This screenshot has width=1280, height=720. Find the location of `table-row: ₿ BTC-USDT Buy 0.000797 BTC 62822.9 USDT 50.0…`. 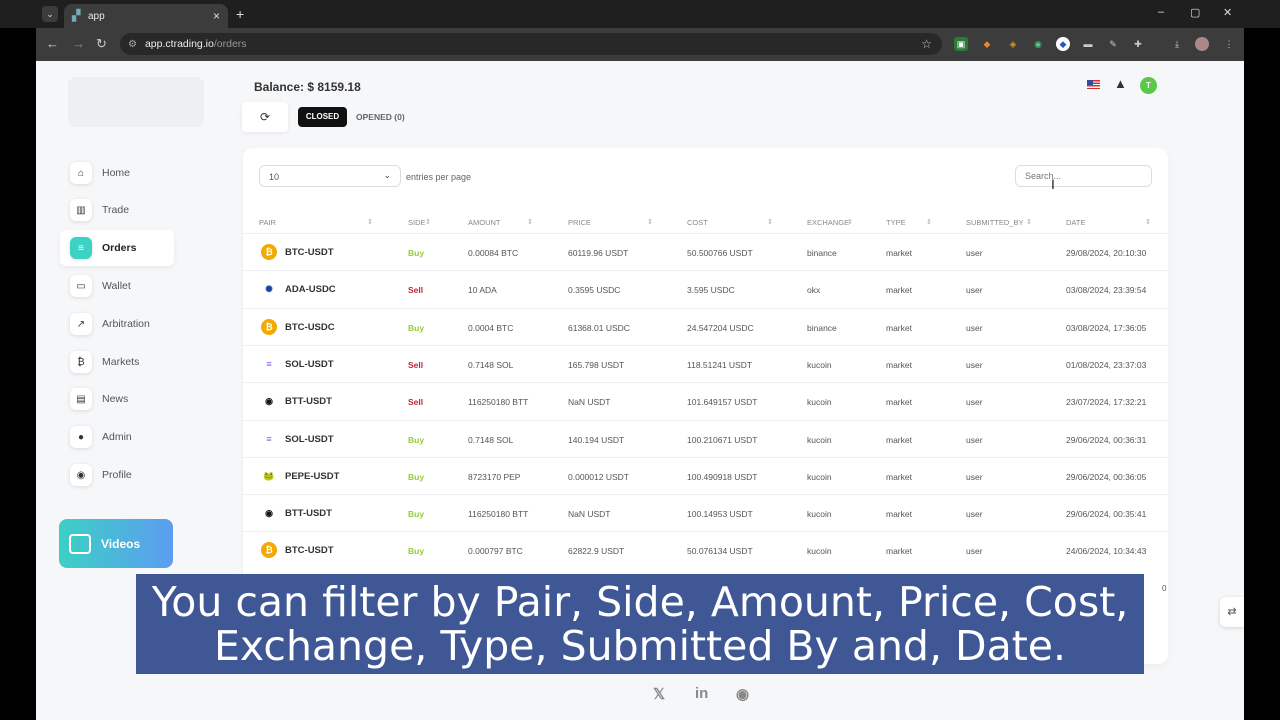

table-row: ₿ BTC-USDT Buy 0.000797 BTC 62822.9 USDT 50.0… is located at coordinates (705, 549).